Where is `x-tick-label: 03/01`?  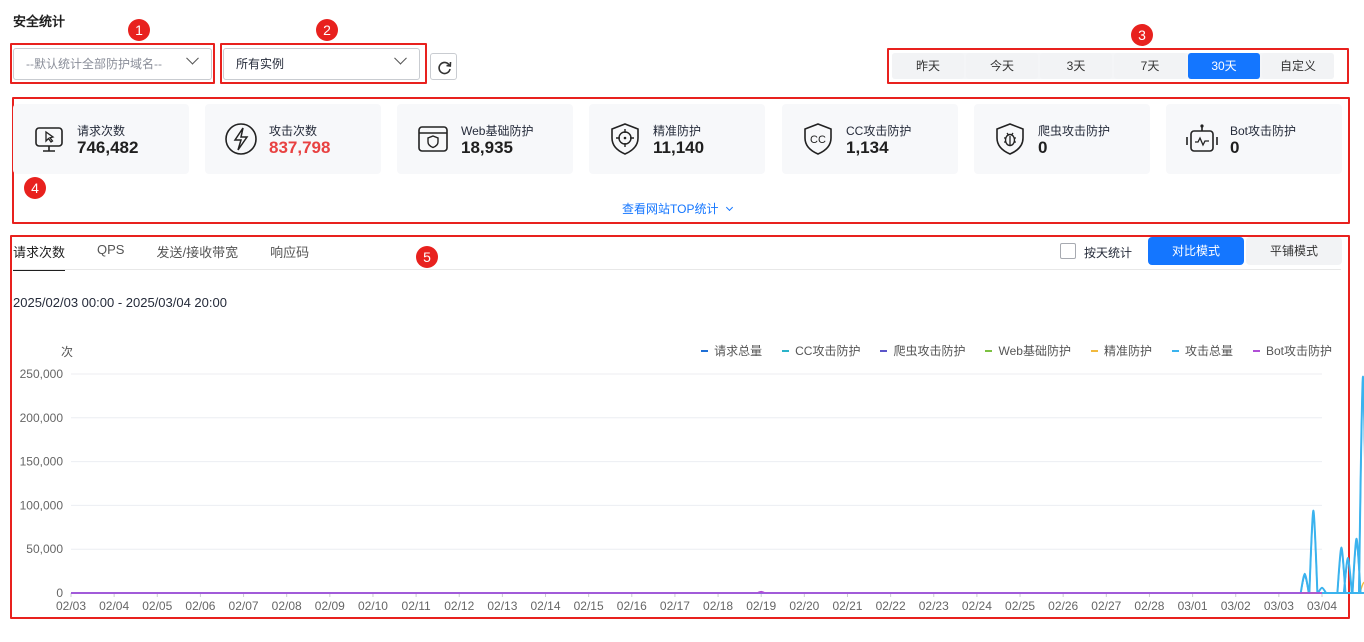
x-tick-label: 03/01 is located at coordinates (1193, 606).